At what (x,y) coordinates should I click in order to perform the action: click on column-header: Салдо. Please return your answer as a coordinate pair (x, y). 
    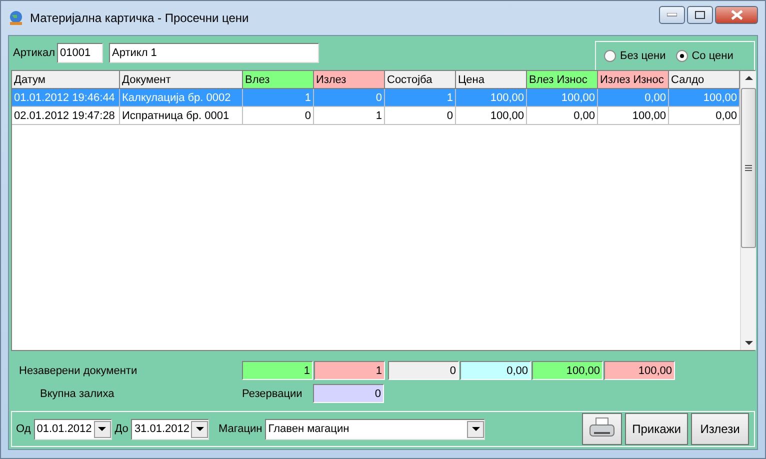
    Looking at the image, I should click on (704, 80).